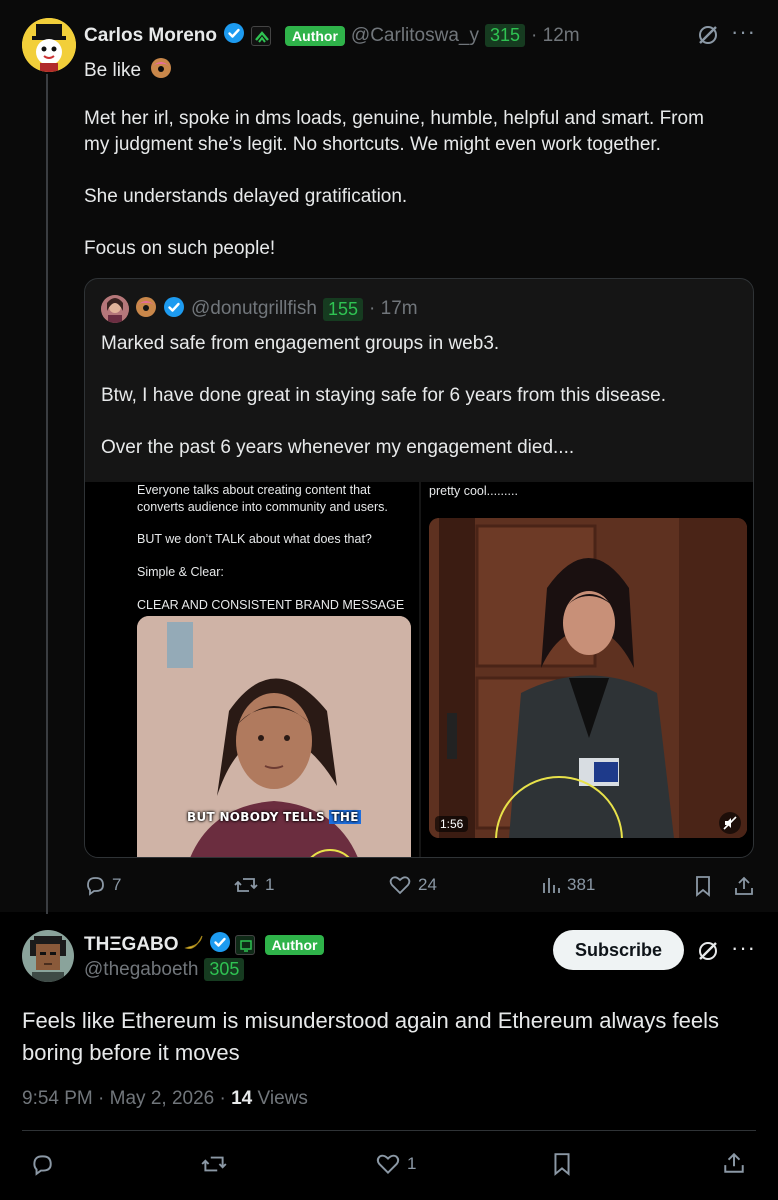 This screenshot has height=1200, width=778. What do you see at coordinates (47, 499) in the screenshot?
I see `thread-line` at bounding box center [47, 499].